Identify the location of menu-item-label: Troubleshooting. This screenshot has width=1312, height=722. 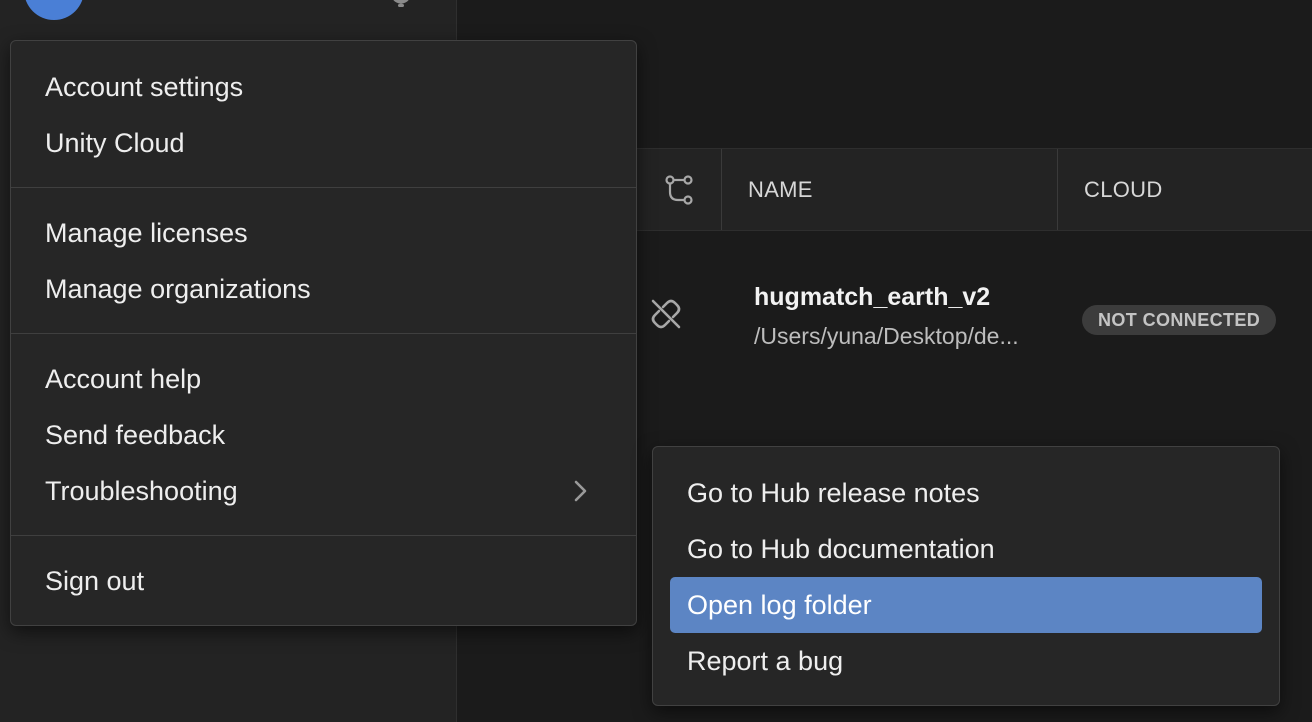
(141, 490).